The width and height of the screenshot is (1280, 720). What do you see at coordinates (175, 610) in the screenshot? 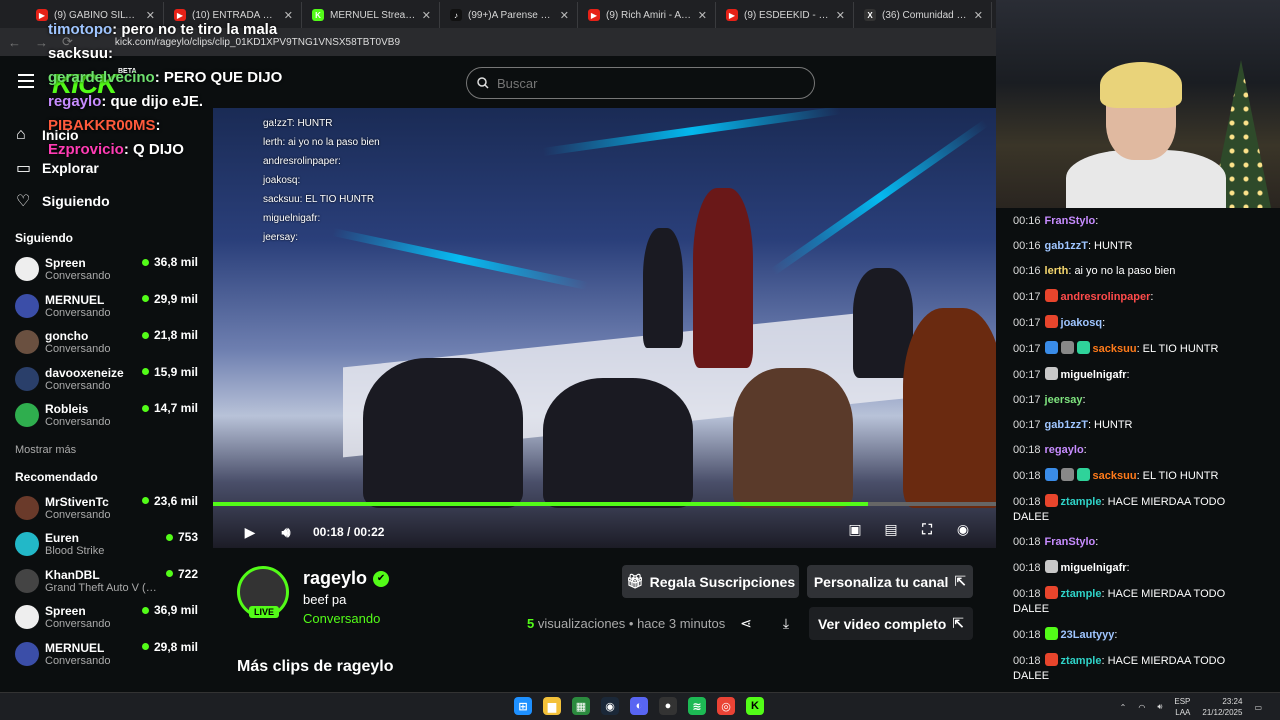
I see `viewer-count-text: 36,9 mil` at bounding box center [175, 610].